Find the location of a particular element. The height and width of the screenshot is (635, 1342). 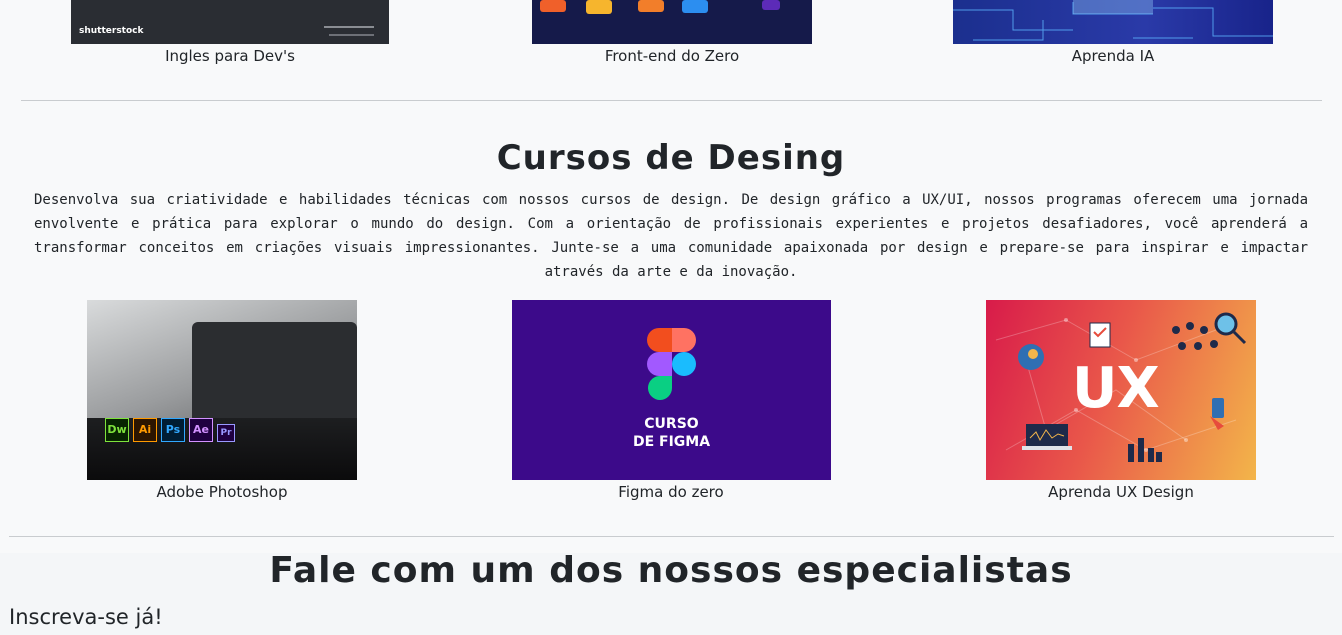

course-image-photoshop: Dw Ai Ps Ae Pr is located at coordinates (222, 390).